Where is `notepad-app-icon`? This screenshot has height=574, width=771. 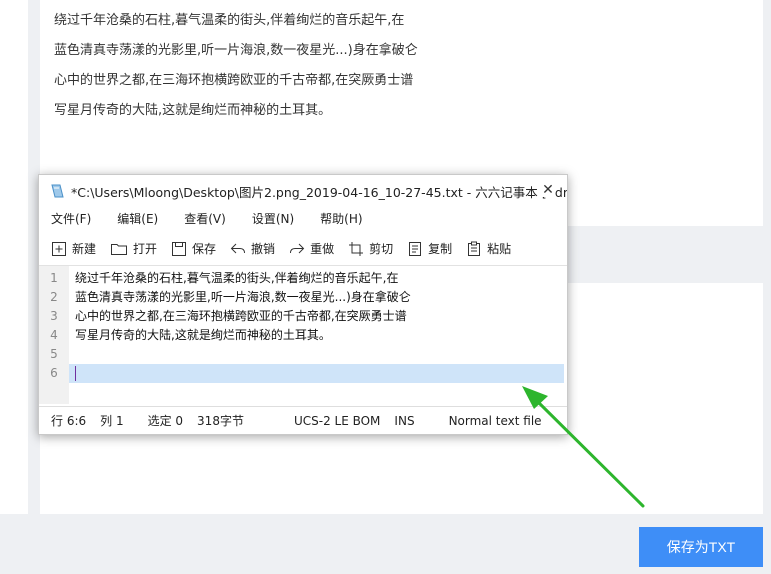
notepad-app-icon is located at coordinates (57, 191).